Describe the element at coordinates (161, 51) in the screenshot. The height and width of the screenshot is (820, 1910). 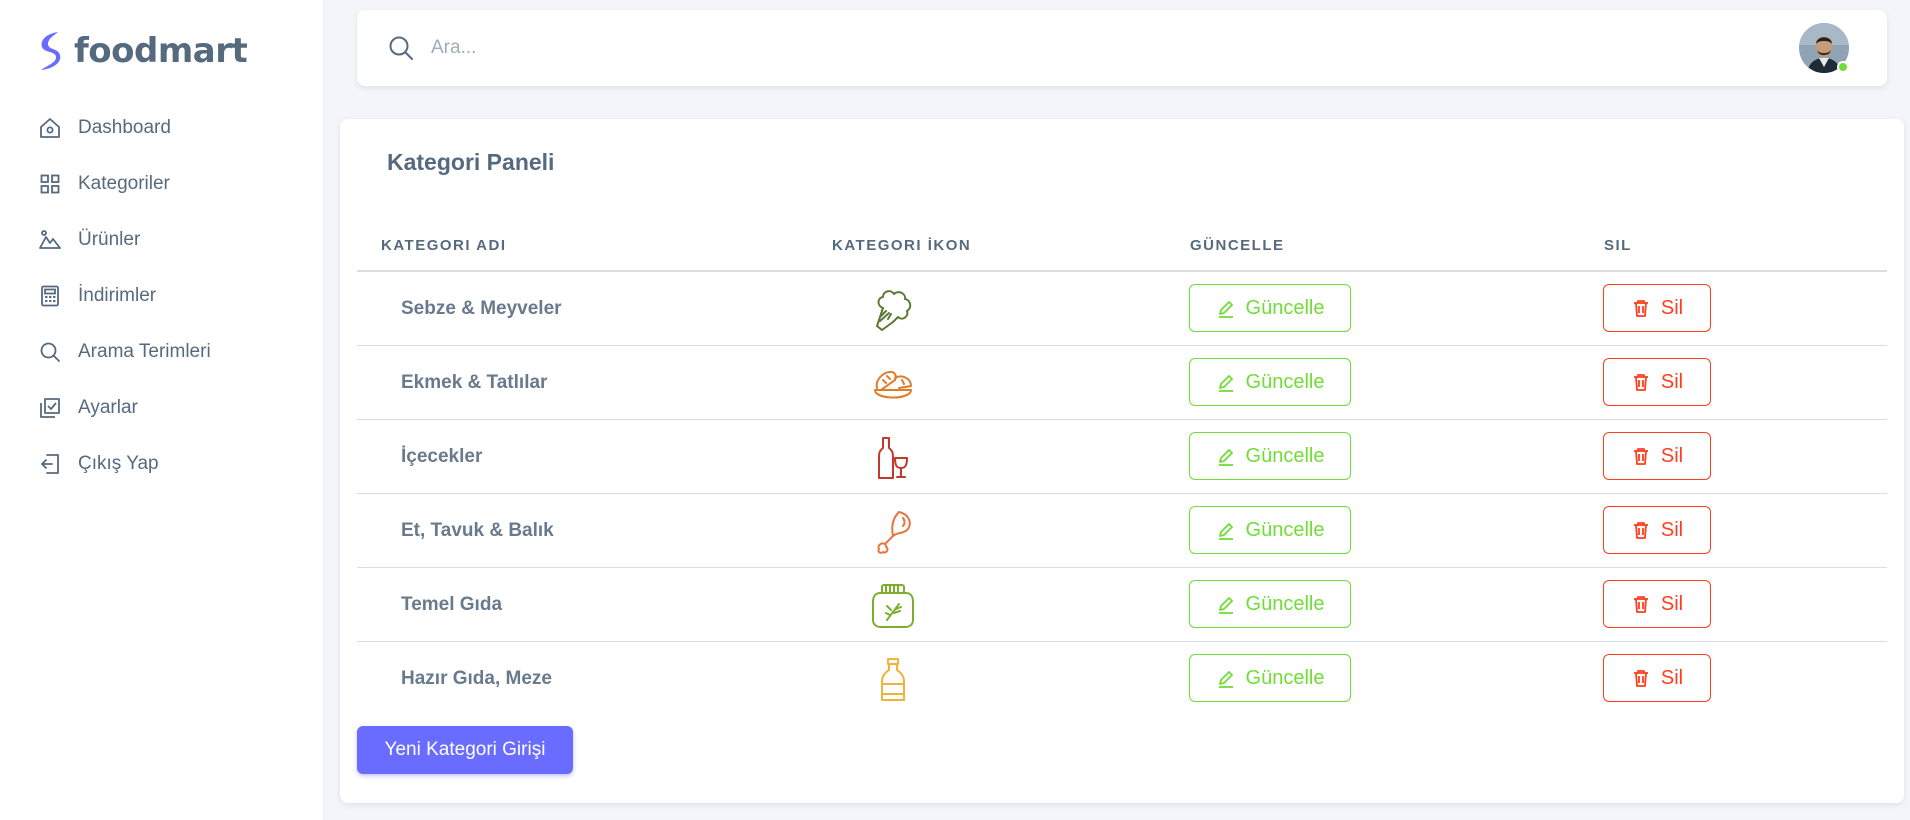
I see `brand-name: foodmart` at that location.